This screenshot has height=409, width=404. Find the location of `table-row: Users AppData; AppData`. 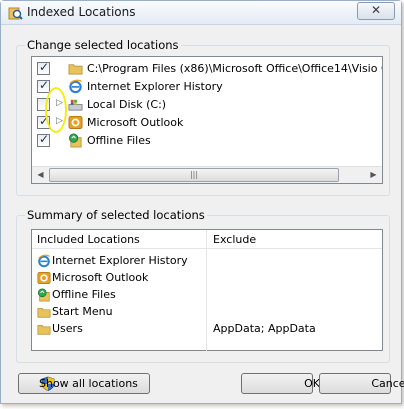

table-row: Users AppData; AppData is located at coordinates (207, 329).